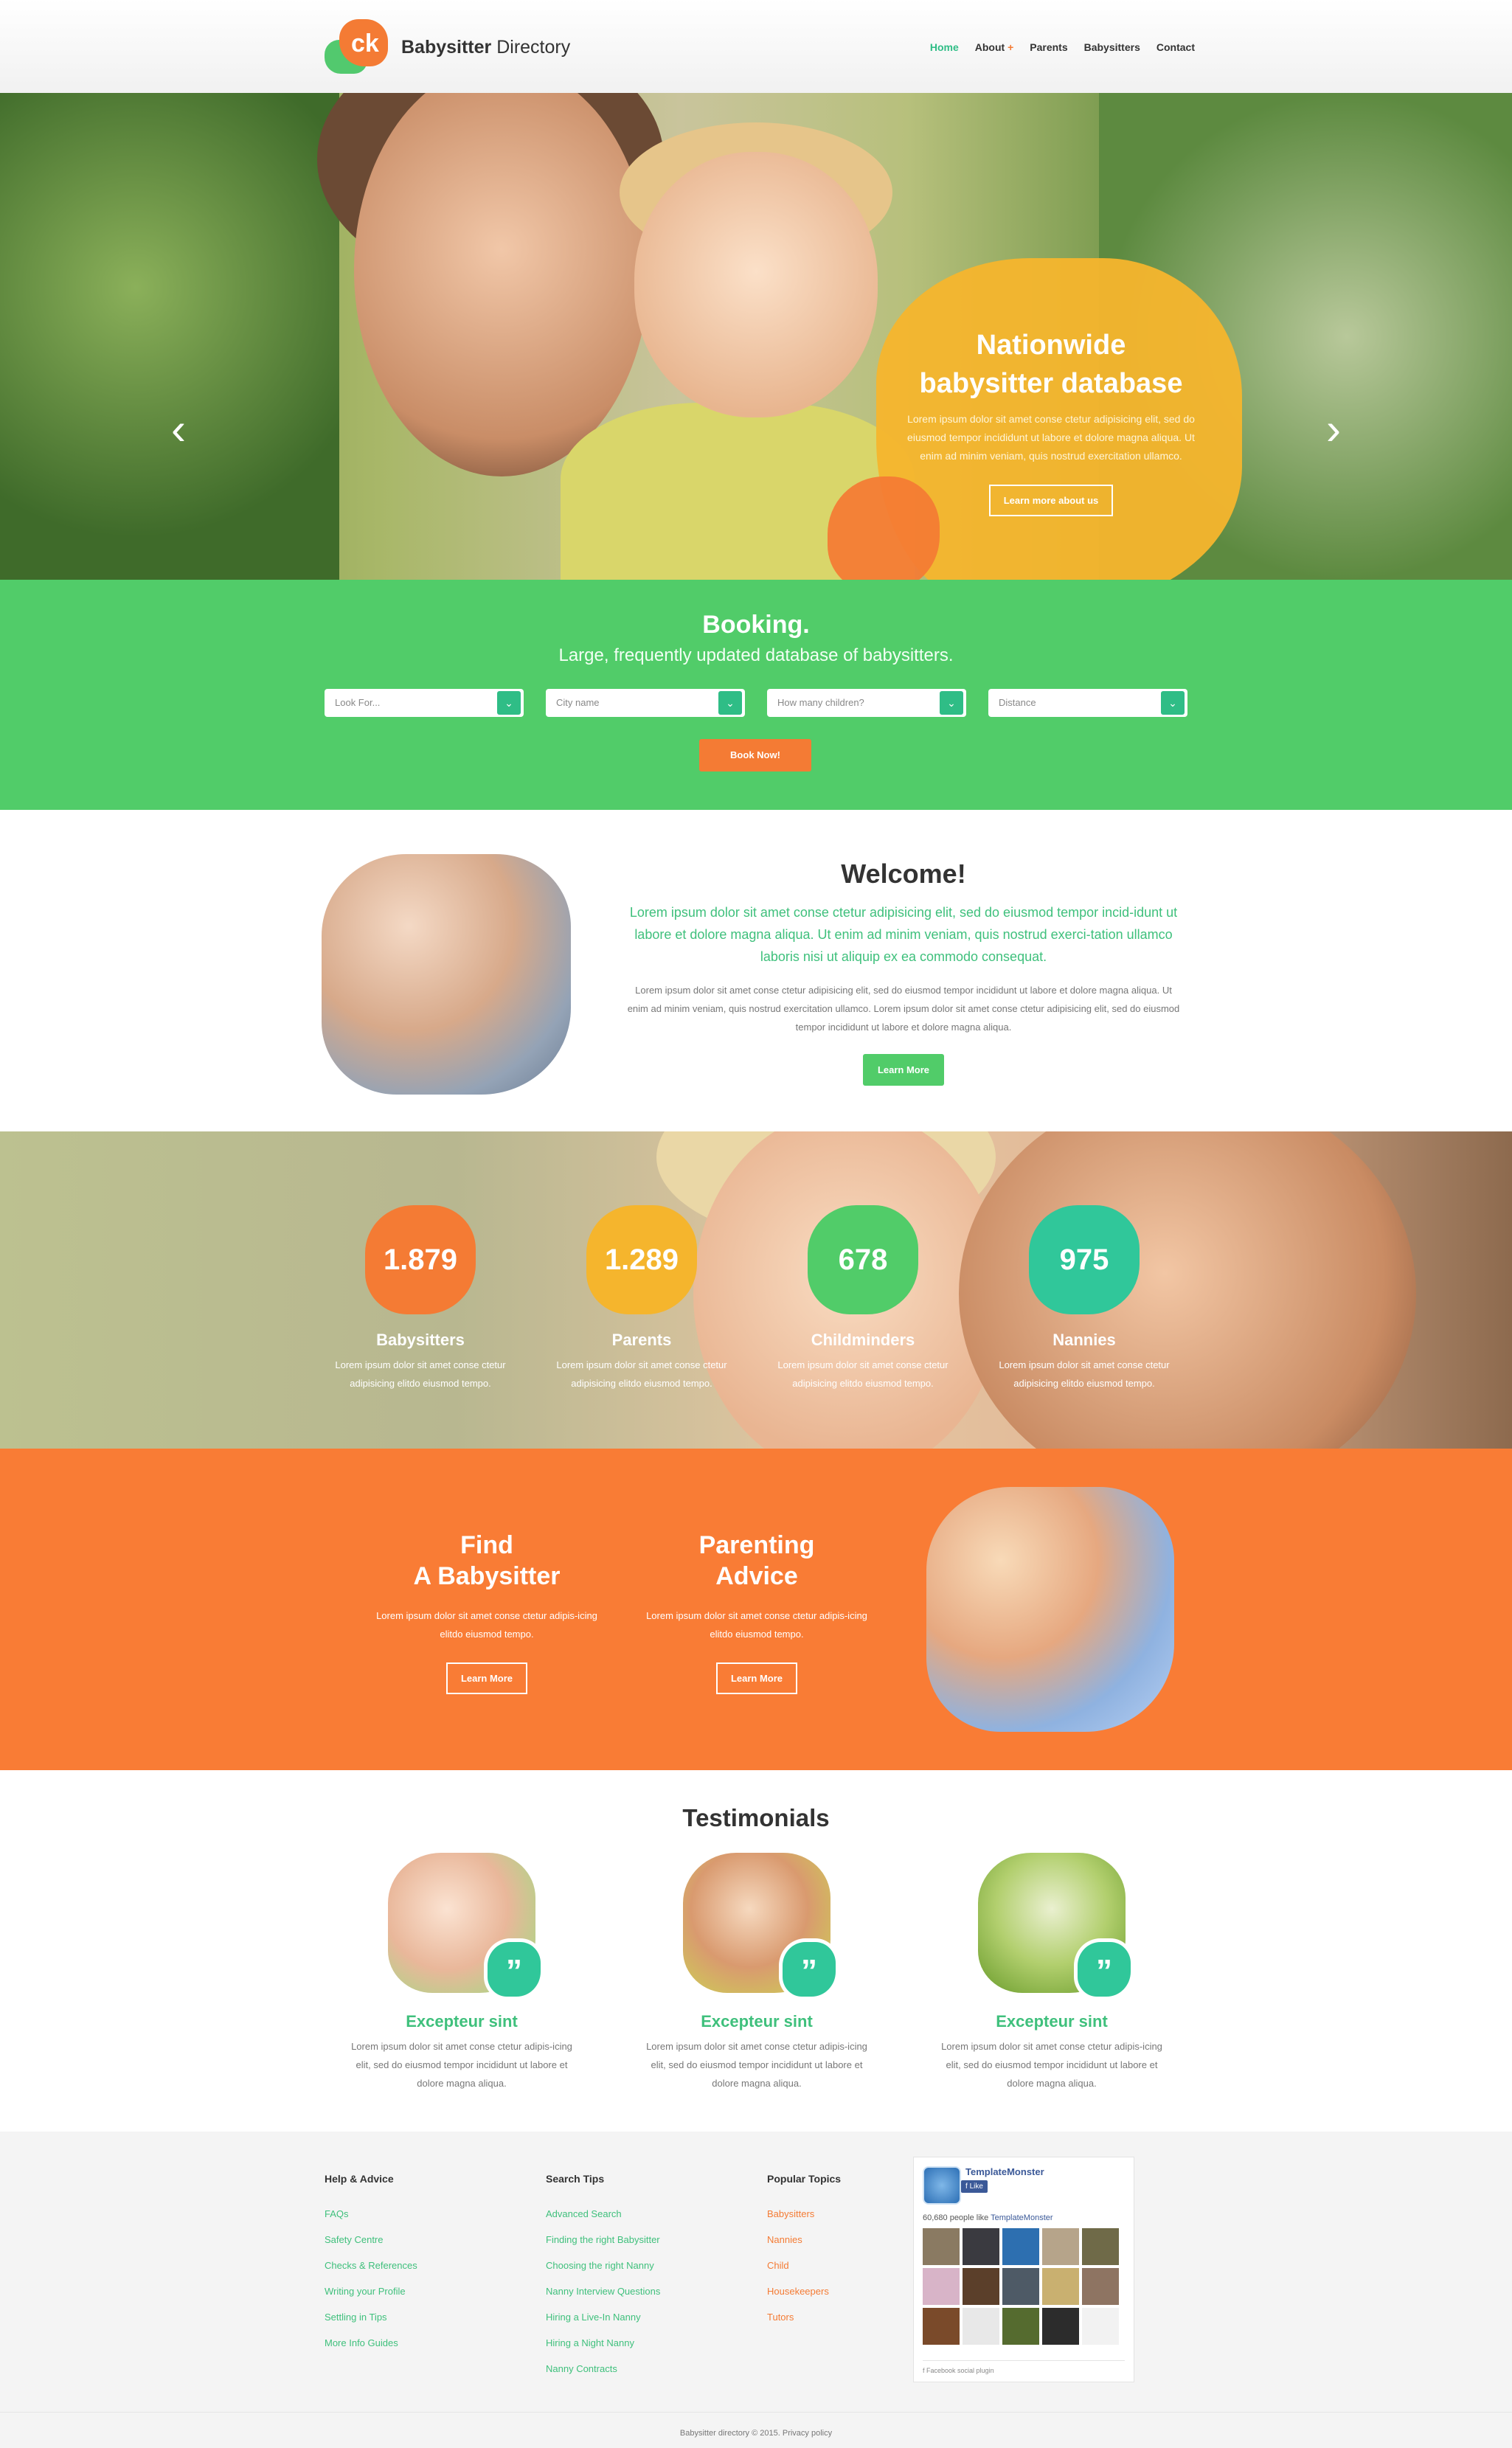 Image resolution: width=1512 pixels, height=2448 pixels. Describe the element at coordinates (603, 2265) in the screenshot. I see `footer-link: Choosing the right Nanny` at that location.